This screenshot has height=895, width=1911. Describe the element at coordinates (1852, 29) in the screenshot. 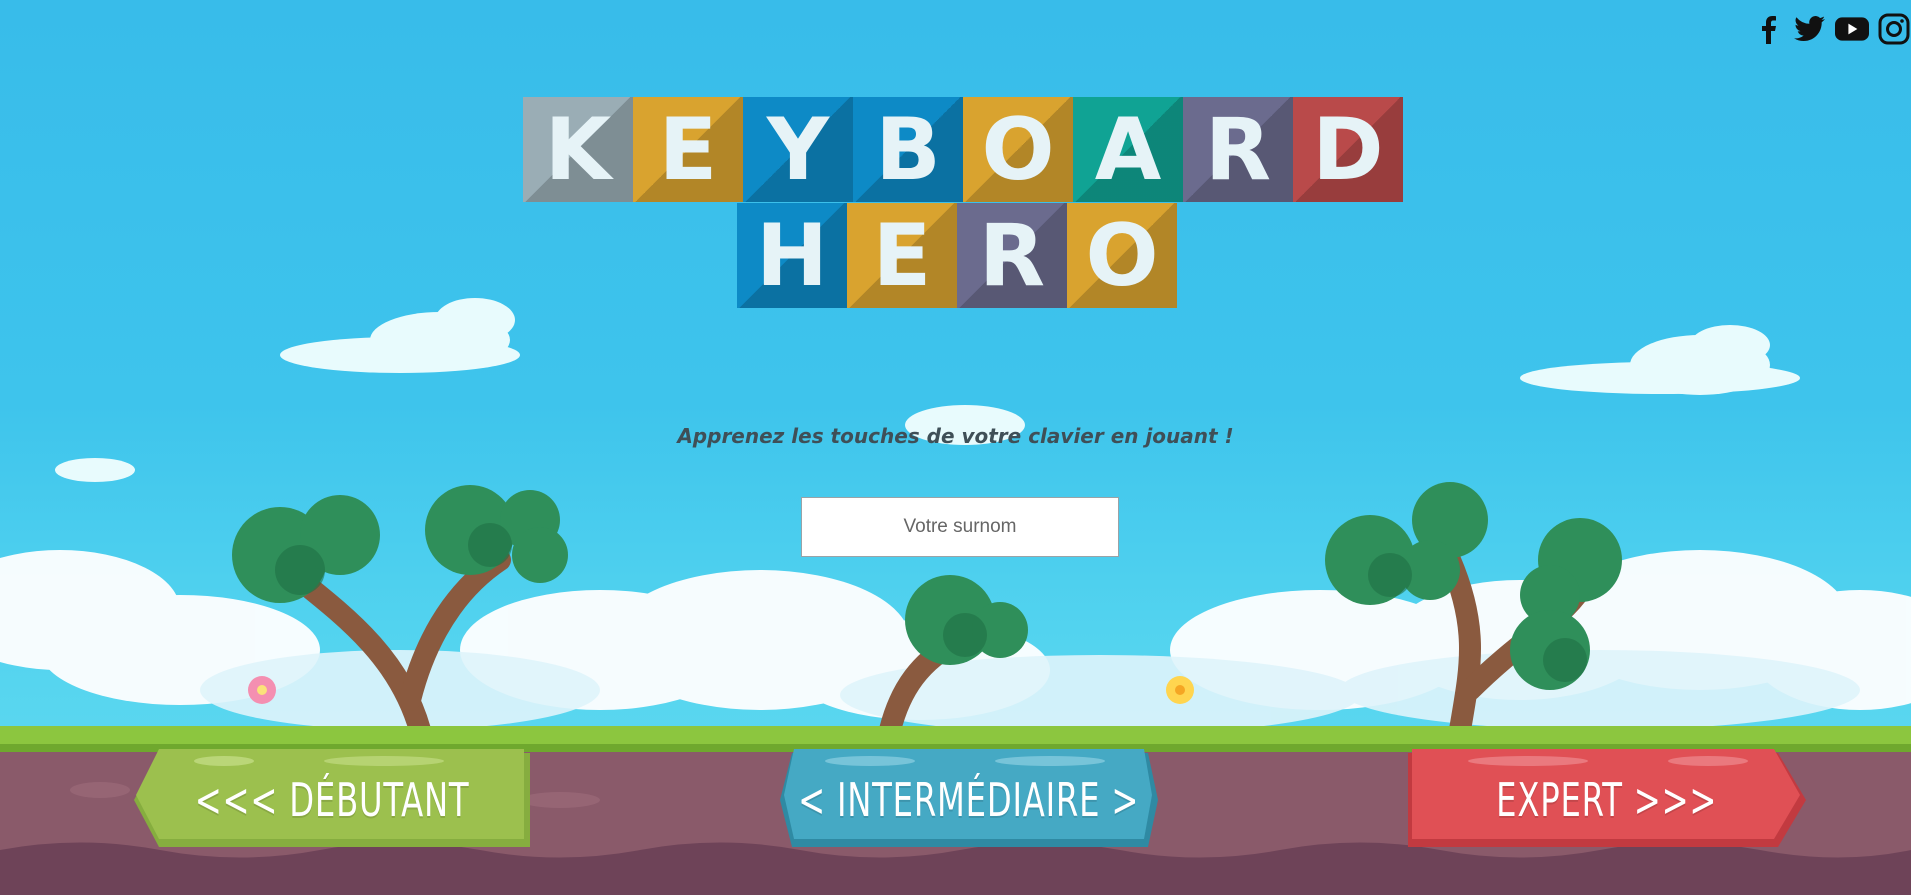

I see `youtube-icon` at that location.